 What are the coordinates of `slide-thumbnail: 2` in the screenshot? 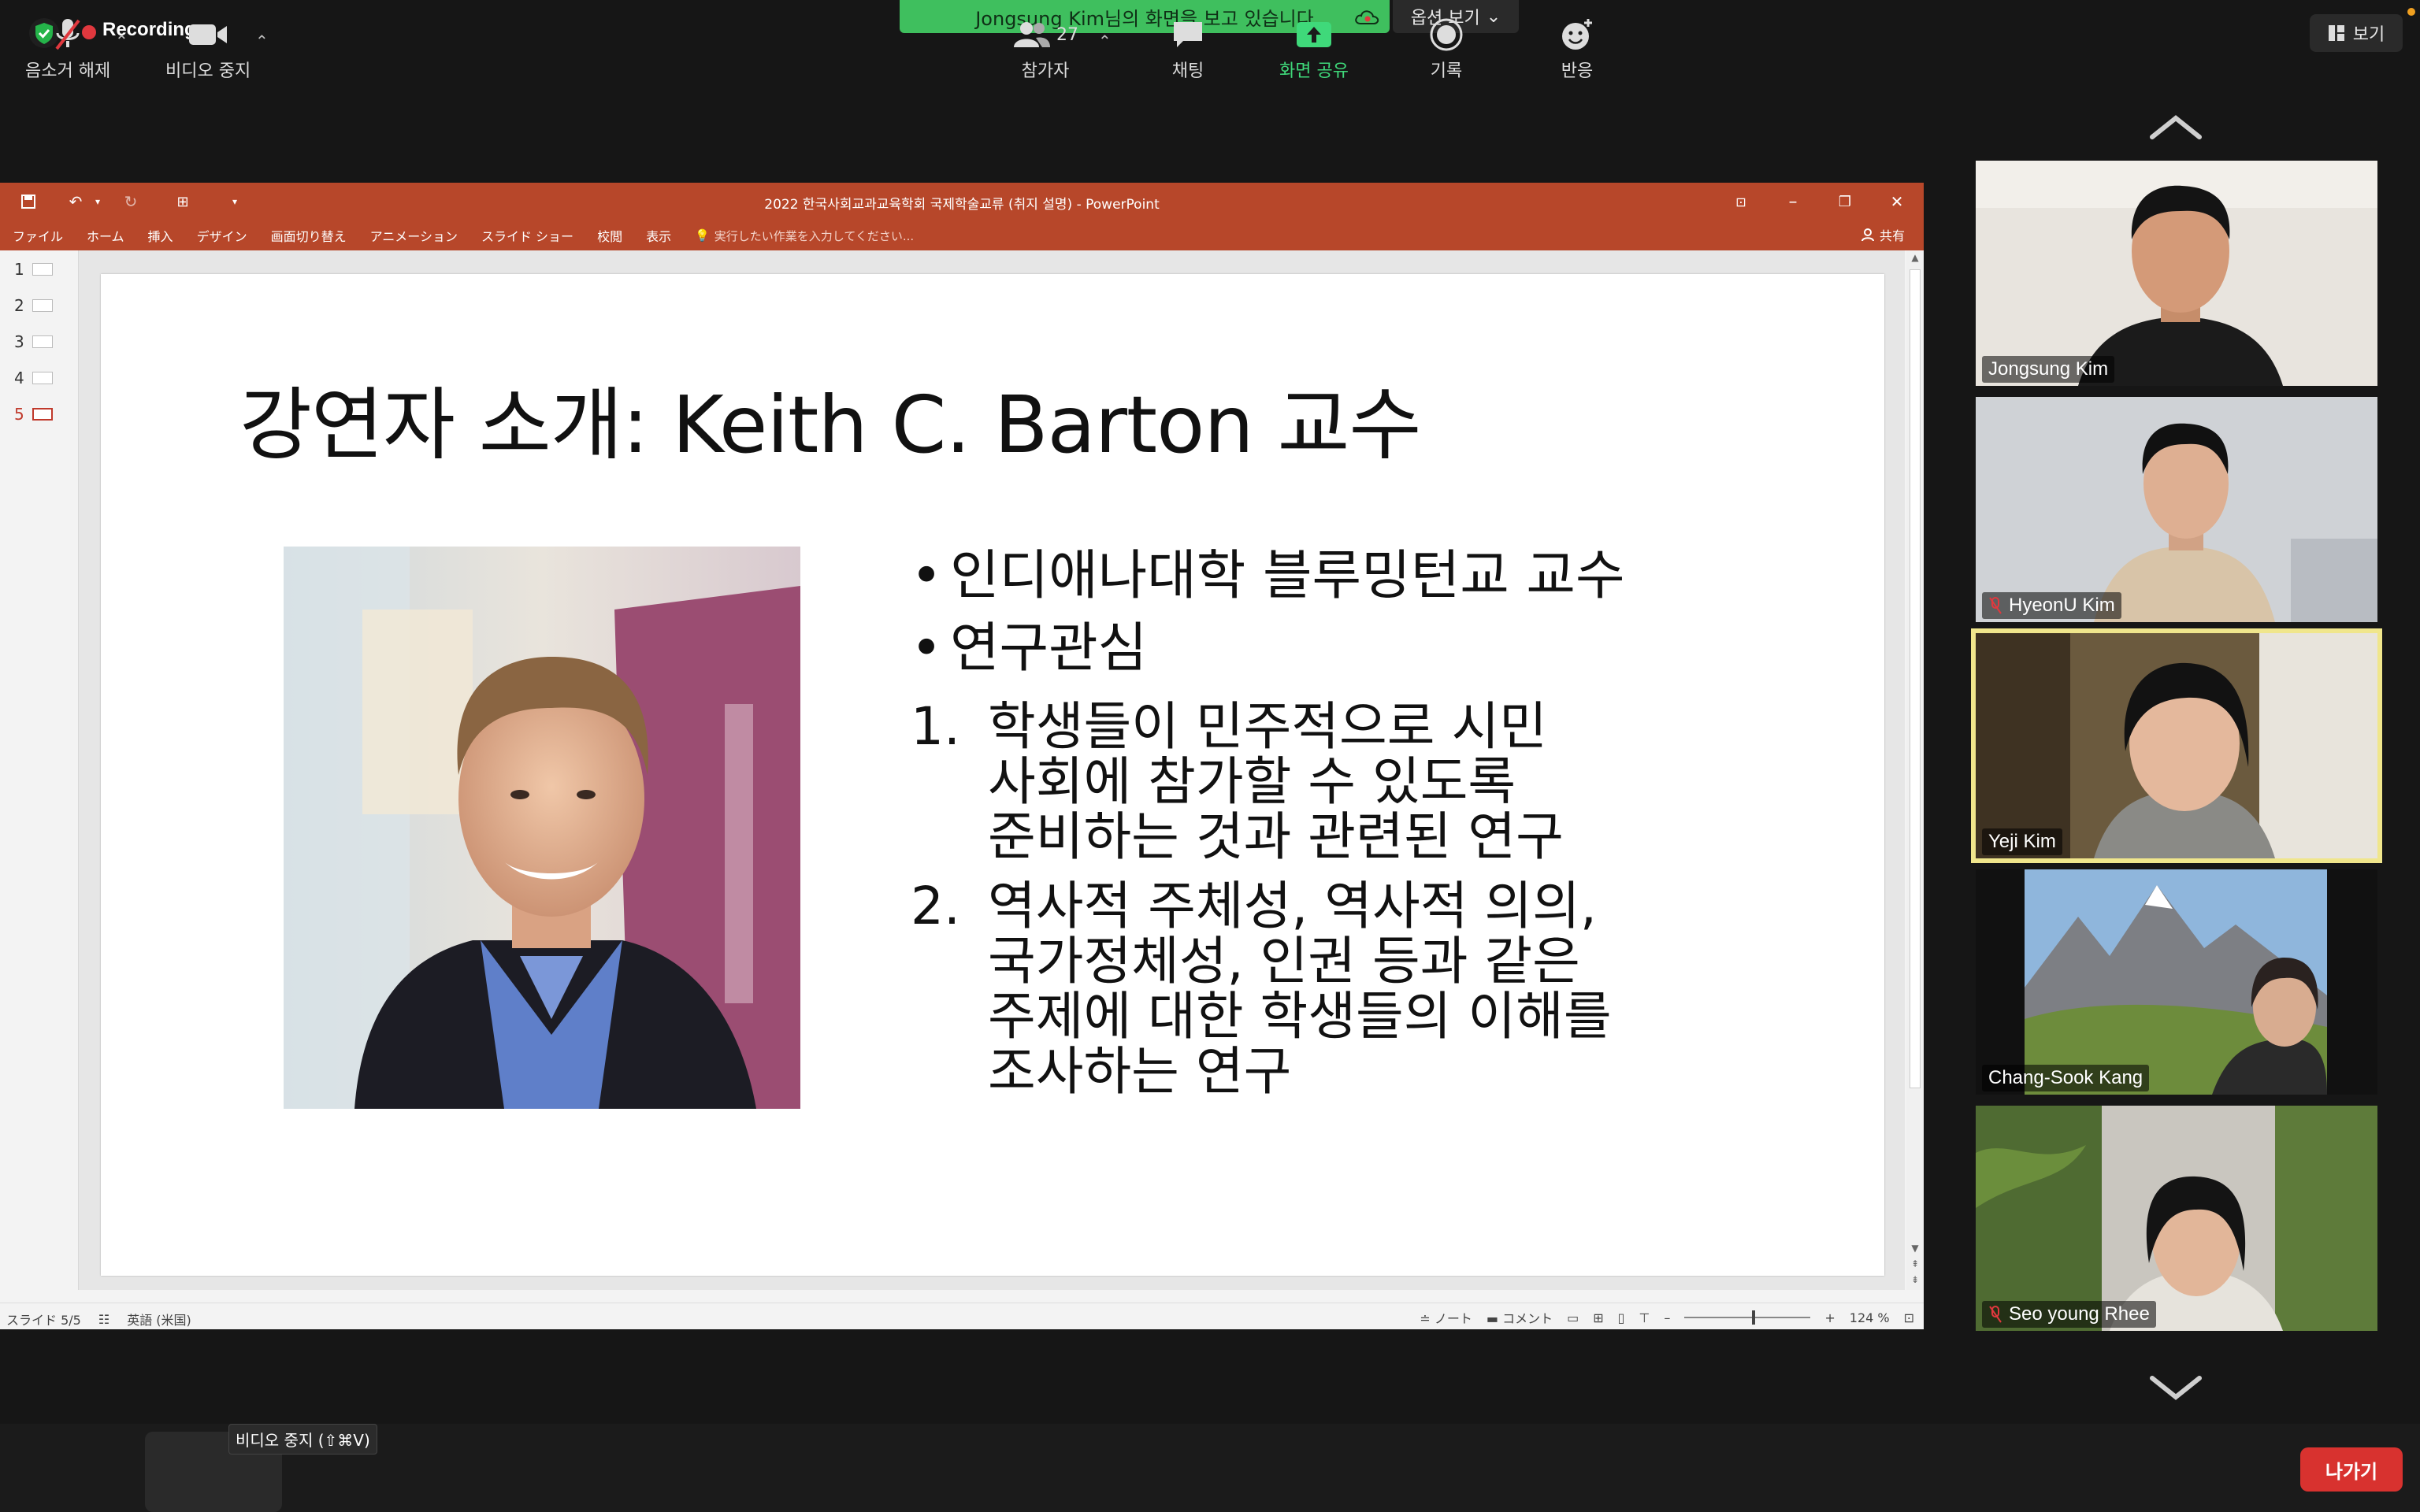 It's located at (37, 306).